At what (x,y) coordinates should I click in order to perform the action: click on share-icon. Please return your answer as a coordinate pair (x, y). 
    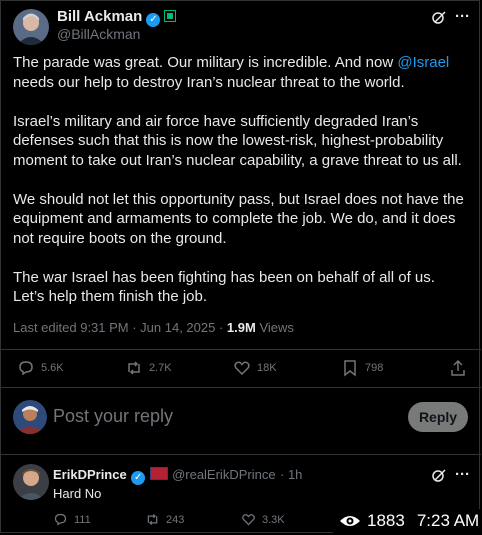
    Looking at the image, I should click on (458, 367).